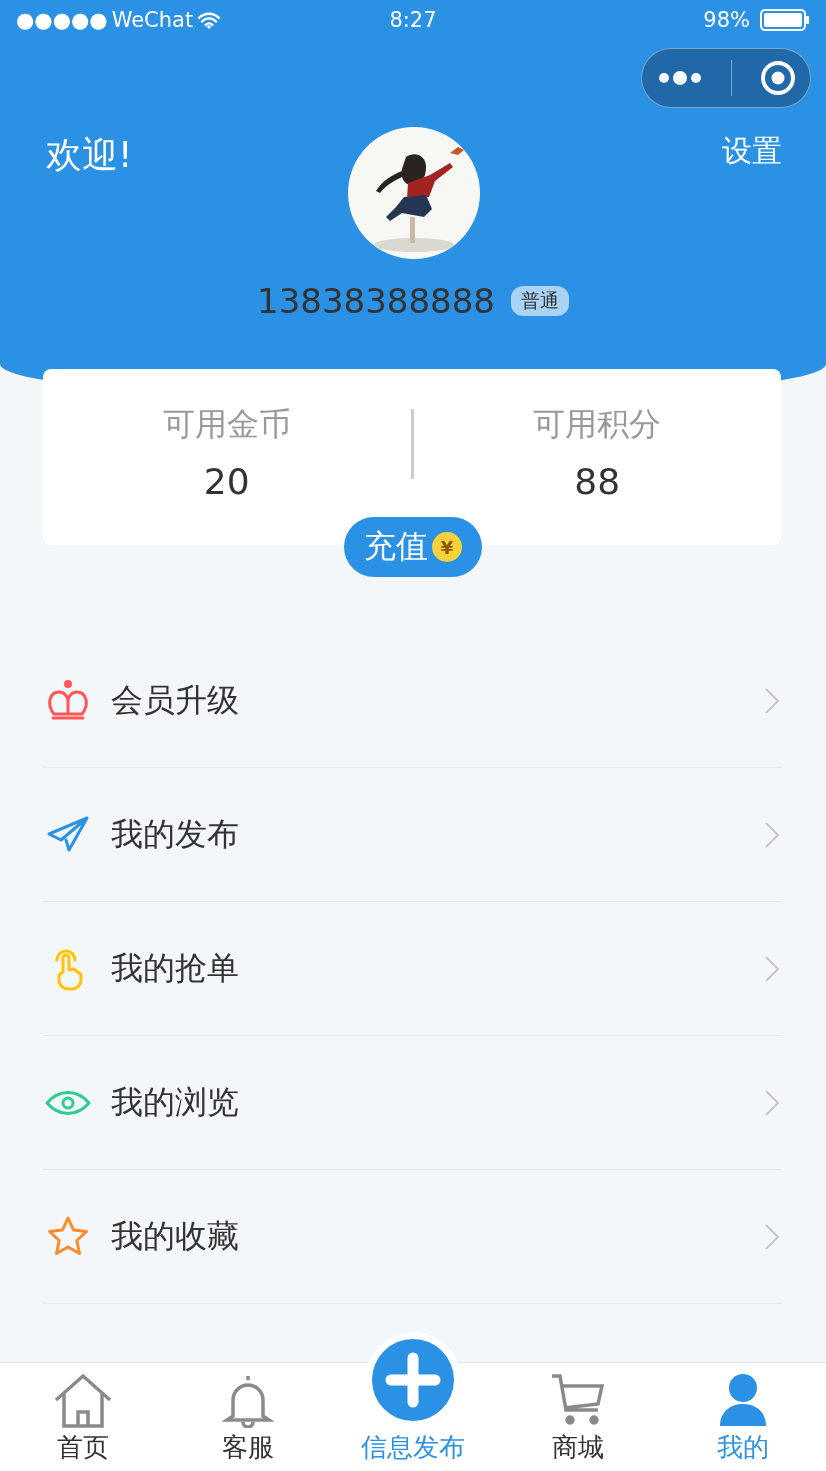 The width and height of the screenshot is (826, 1471). What do you see at coordinates (743, 1400) in the screenshot?
I see `user-icon` at bounding box center [743, 1400].